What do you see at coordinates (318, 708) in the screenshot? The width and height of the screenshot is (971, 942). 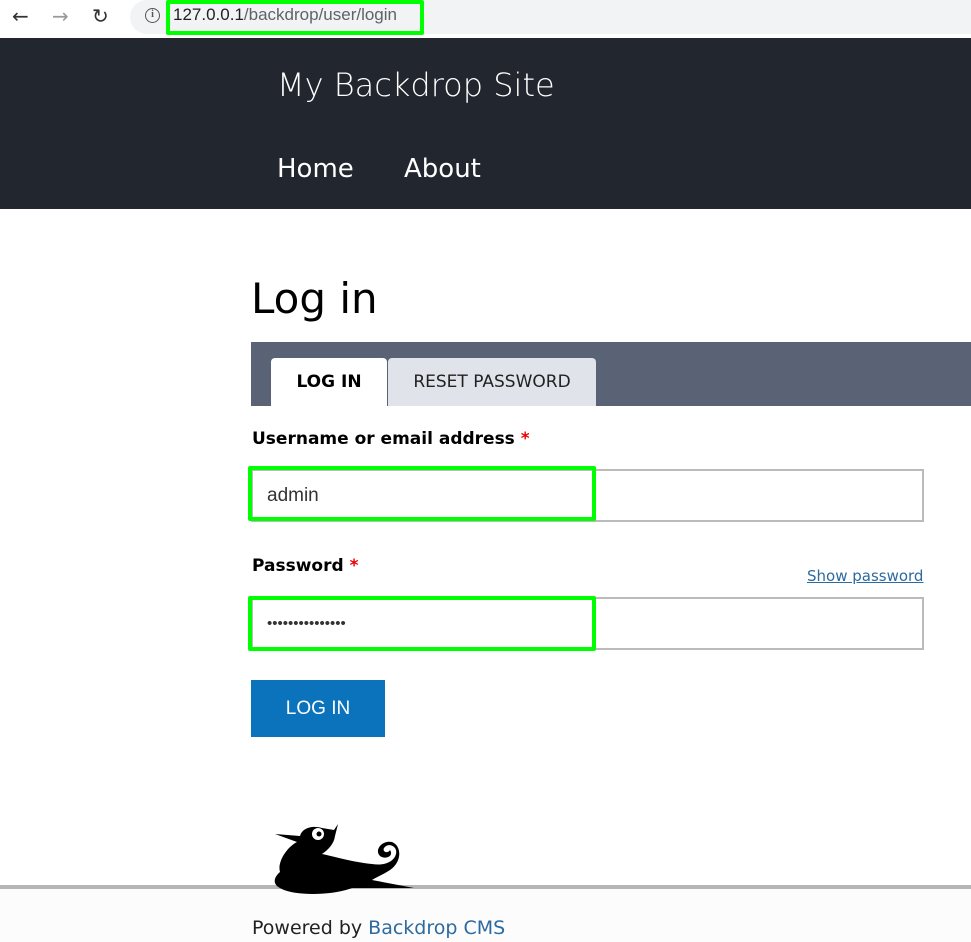 I see `log-in-button: LOG IN` at bounding box center [318, 708].